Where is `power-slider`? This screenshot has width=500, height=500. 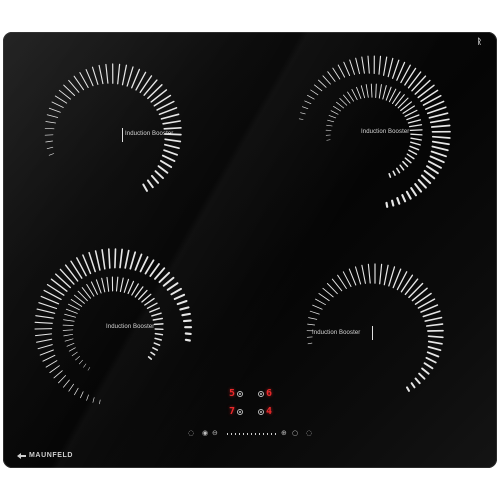
power-slider is located at coordinates (252, 434).